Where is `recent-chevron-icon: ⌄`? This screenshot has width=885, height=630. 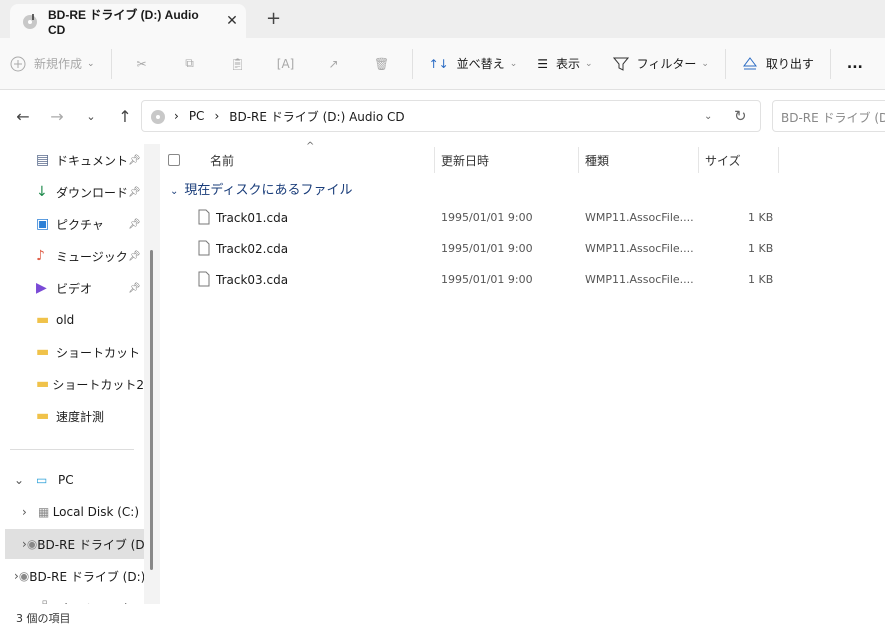 recent-chevron-icon: ⌄ is located at coordinates (91, 116).